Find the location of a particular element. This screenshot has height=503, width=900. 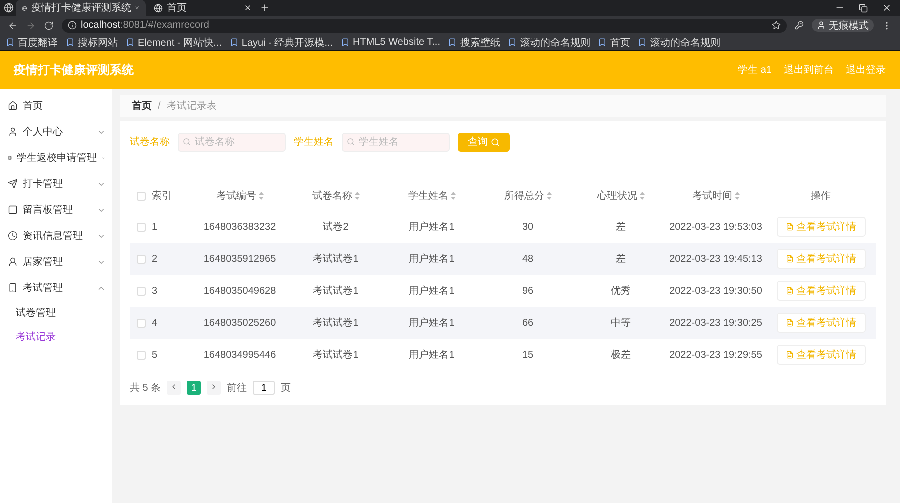

column-header: 学生姓名 is located at coordinates (432, 196).